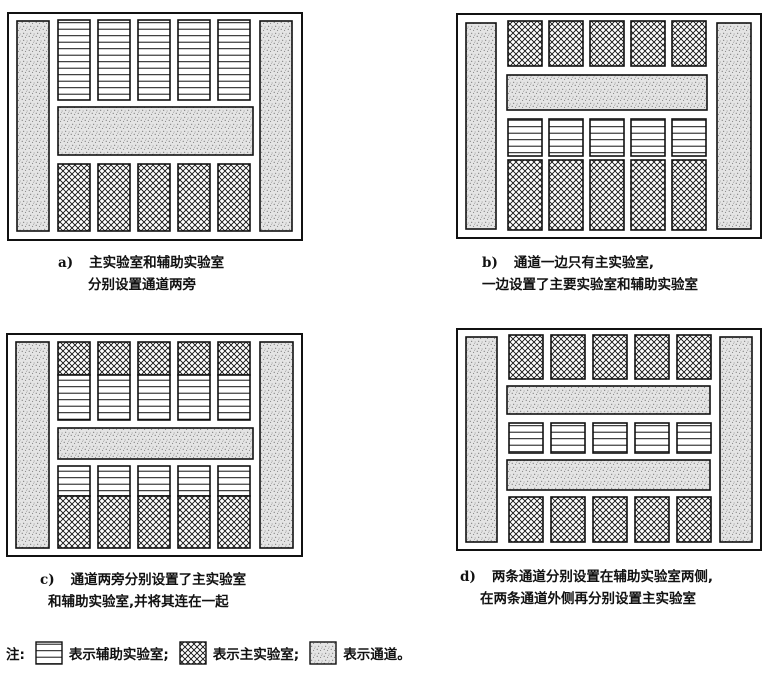  Describe the element at coordinates (377, 655) in the screenshot. I see `legend-corridor-text: 表示通道。` at that location.